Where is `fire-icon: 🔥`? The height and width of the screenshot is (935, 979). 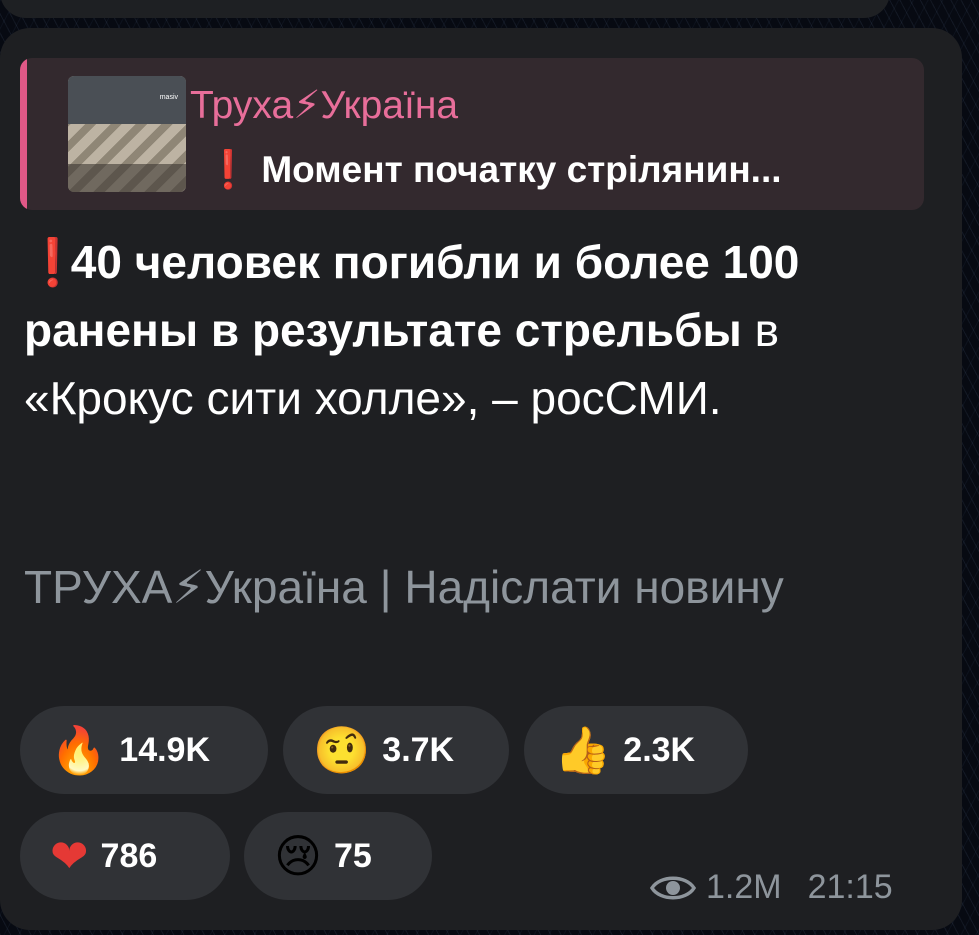 fire-icon: 🔥 is located at coordinates (79, 750).